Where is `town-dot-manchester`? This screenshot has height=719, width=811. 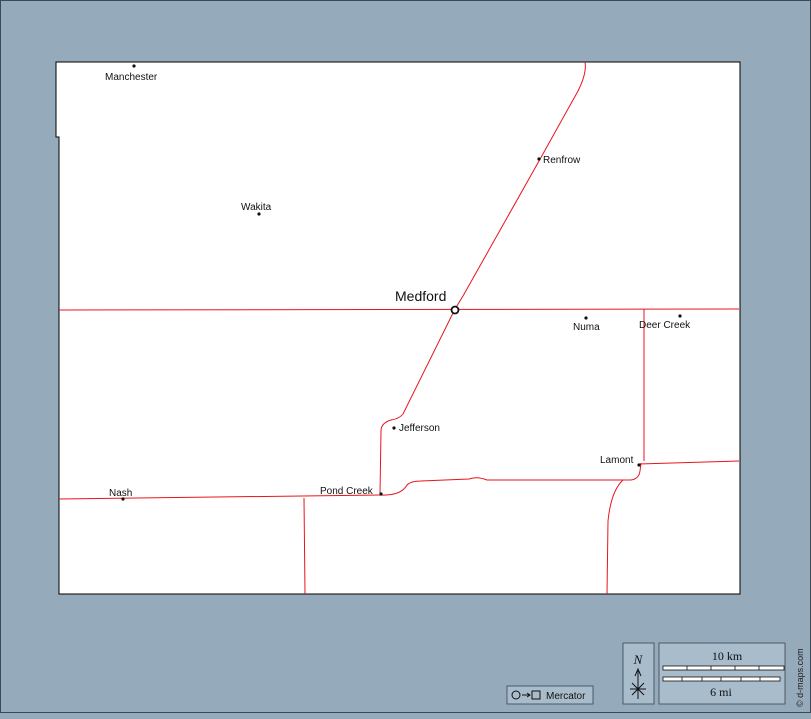
town-dot-manchester is located at coordinates (134, 66).